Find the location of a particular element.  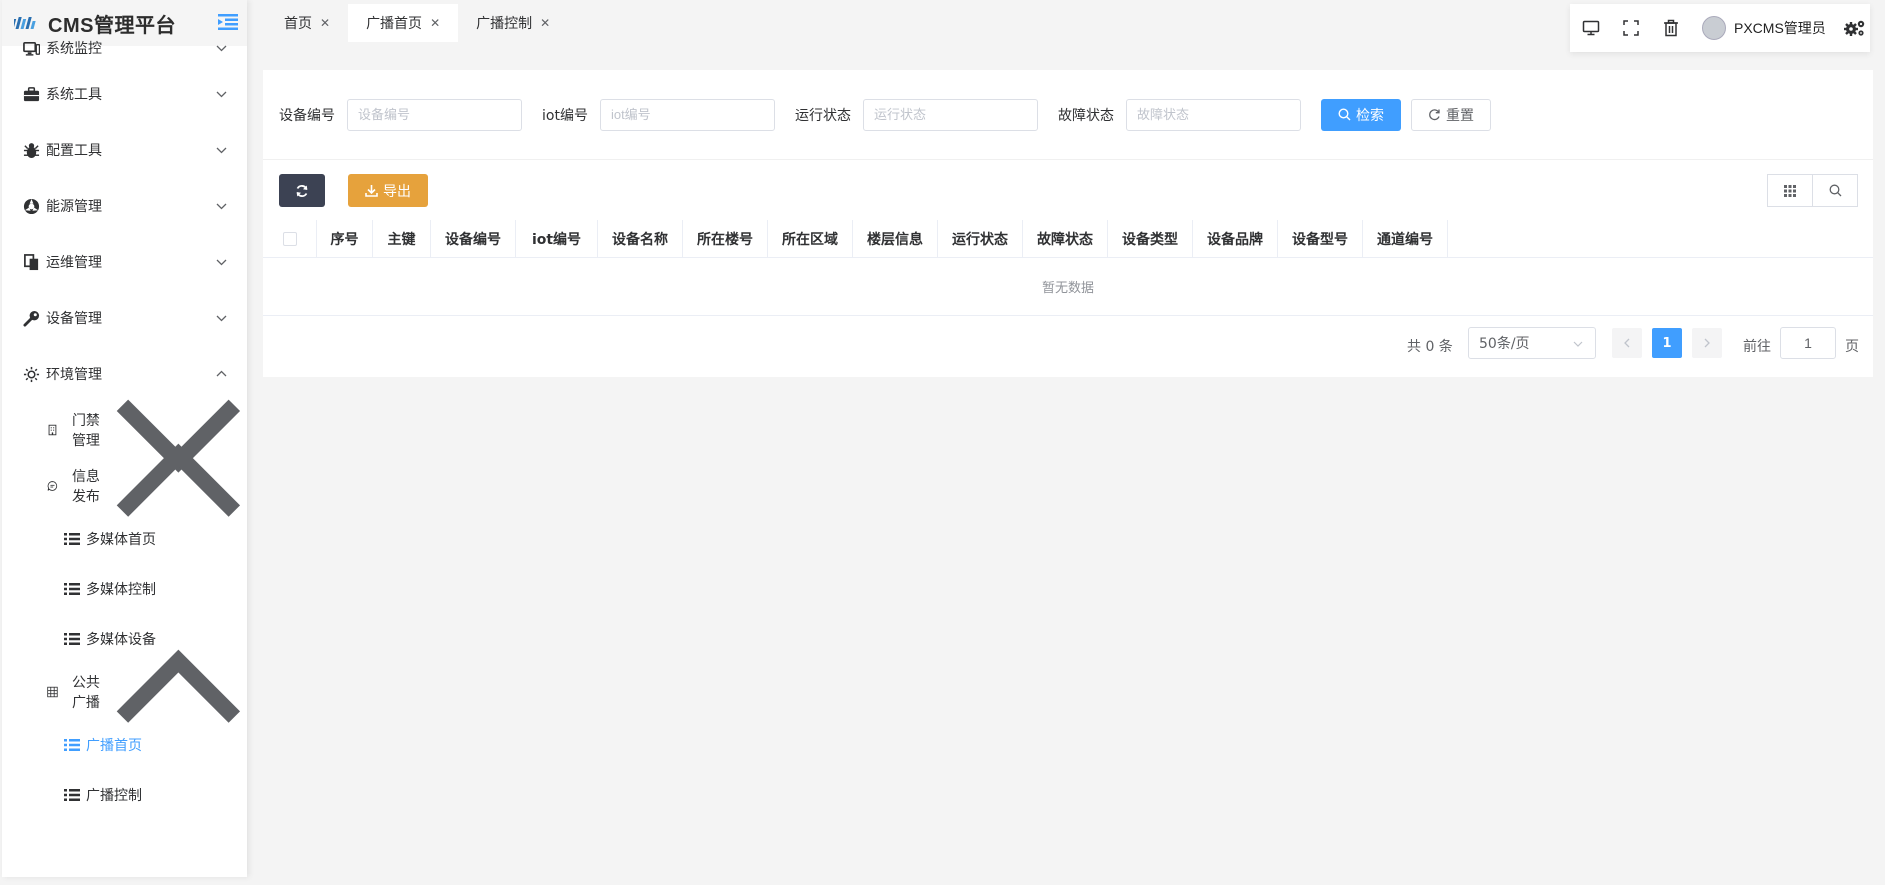

columns-button is located at coordinates (1790, 190).